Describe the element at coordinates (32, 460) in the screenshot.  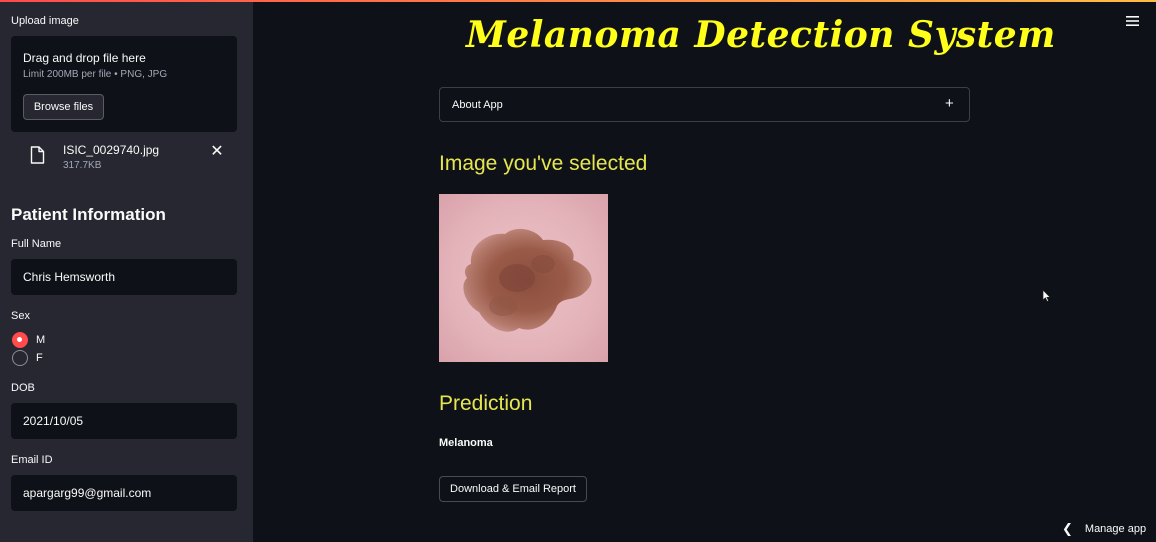
I see `email-label: Email ID` at that location.